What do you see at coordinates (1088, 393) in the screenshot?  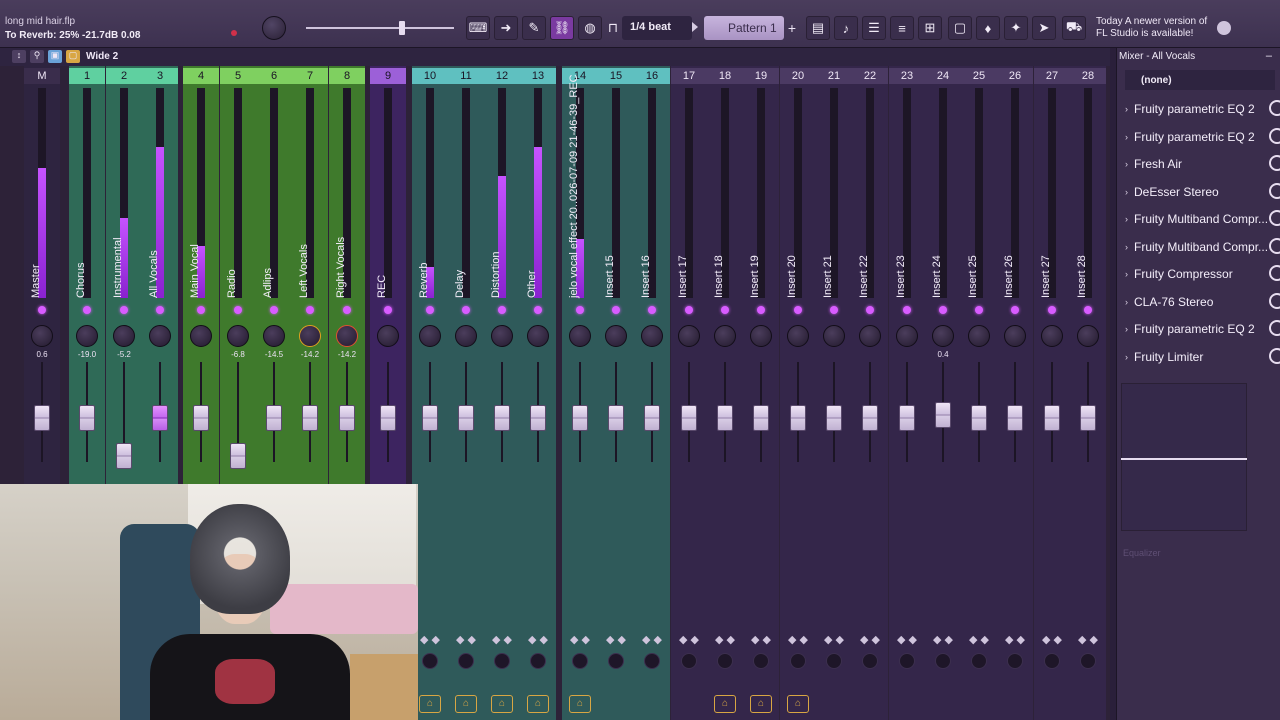 I see `mixer-track-28: 28 Insert 28 ◆ ◆` at bounding box center [1088, 393].